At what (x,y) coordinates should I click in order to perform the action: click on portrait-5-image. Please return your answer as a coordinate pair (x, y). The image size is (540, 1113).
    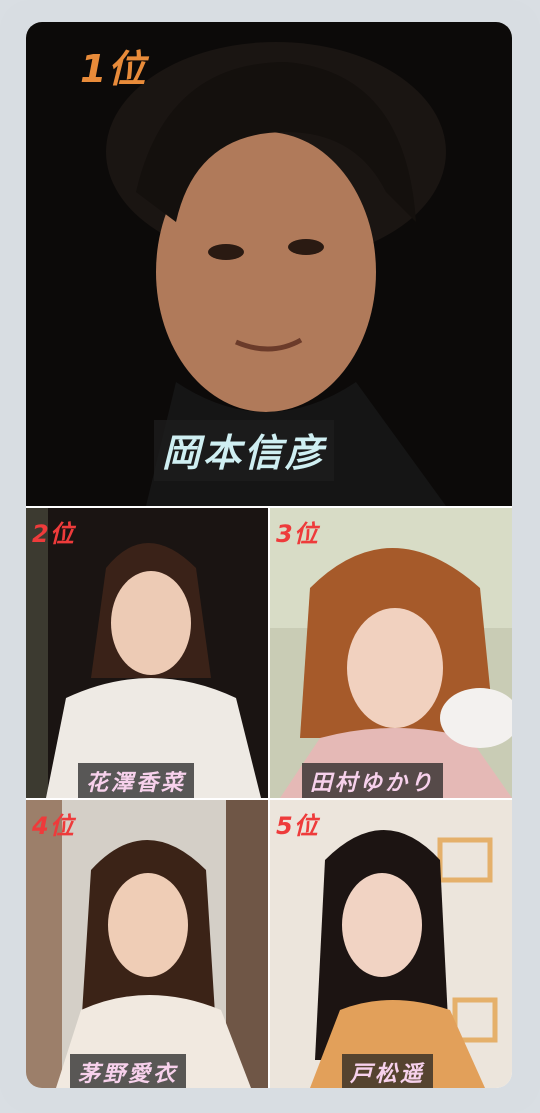
    Looking at the image, I should click on (391, 944).